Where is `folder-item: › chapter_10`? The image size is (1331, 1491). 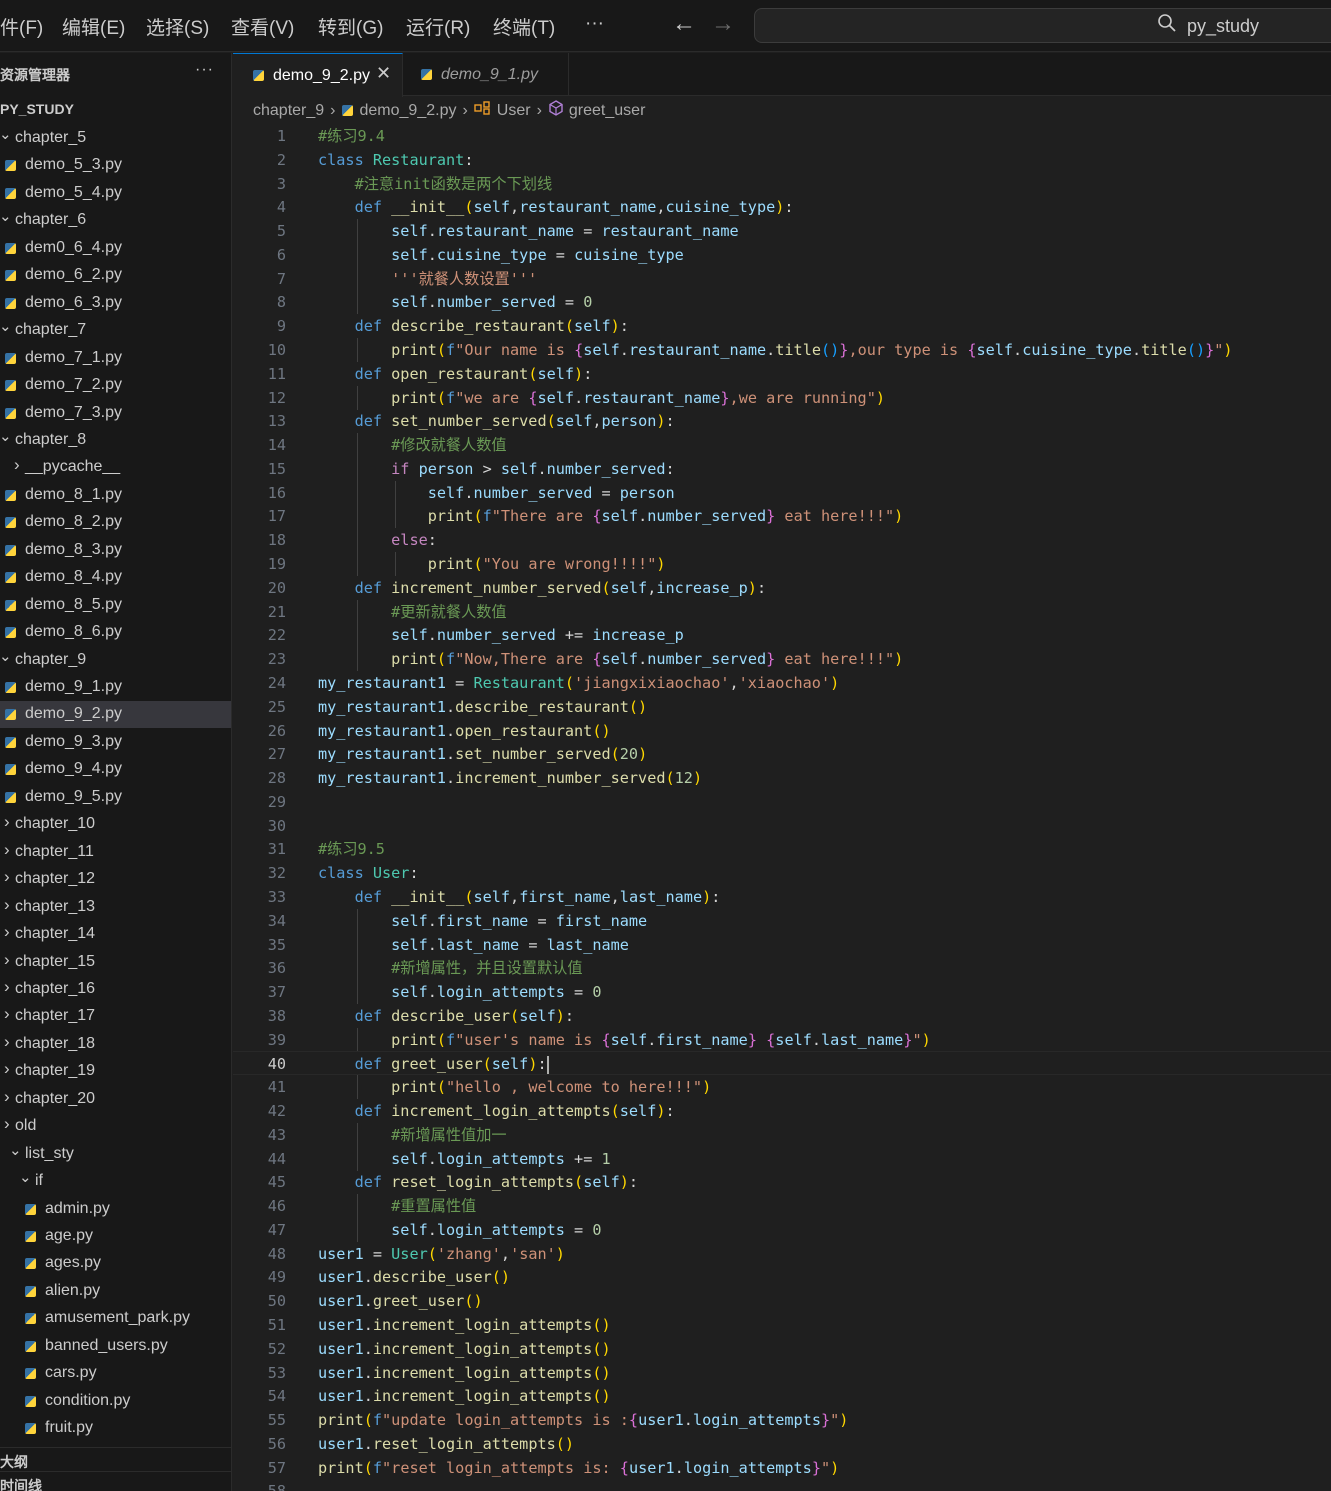
folder-item: › chapter_10 is located at coordinates (115, 824).